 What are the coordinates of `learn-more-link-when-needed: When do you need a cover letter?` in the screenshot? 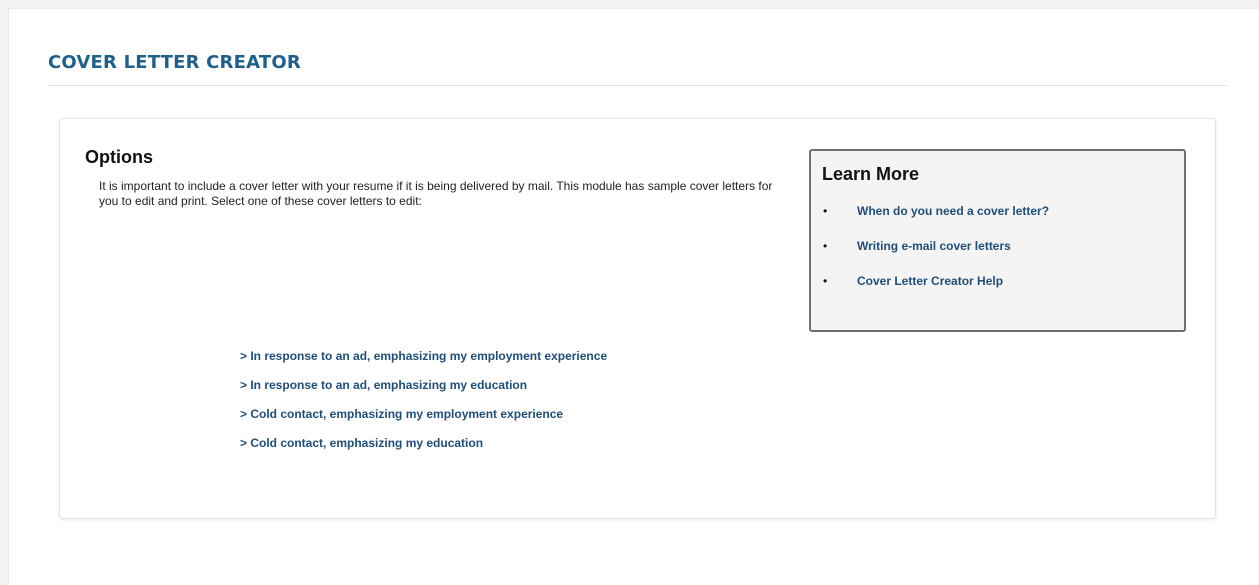 It's located at (953, 211).